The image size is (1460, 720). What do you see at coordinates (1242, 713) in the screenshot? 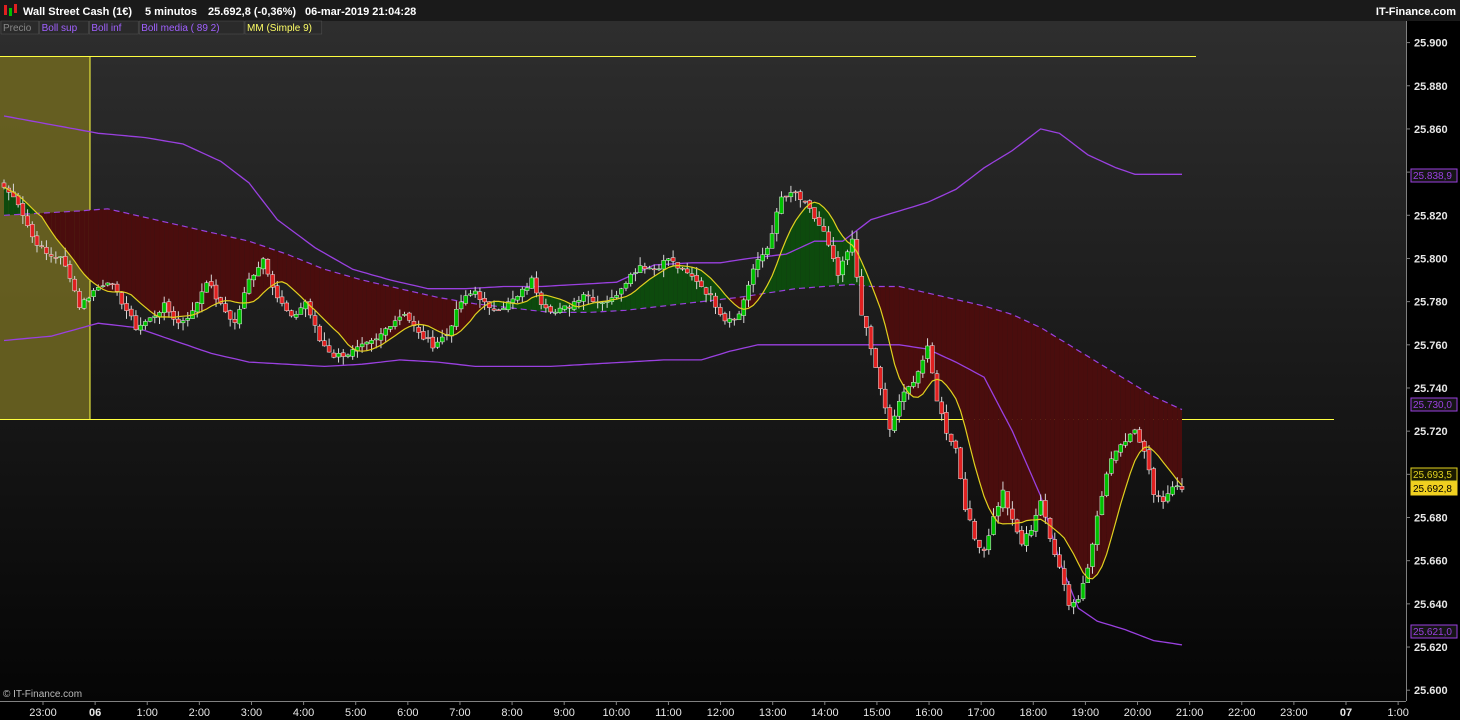
I see `x-tick-label: 22:00` at bounding box center [1242, 713].